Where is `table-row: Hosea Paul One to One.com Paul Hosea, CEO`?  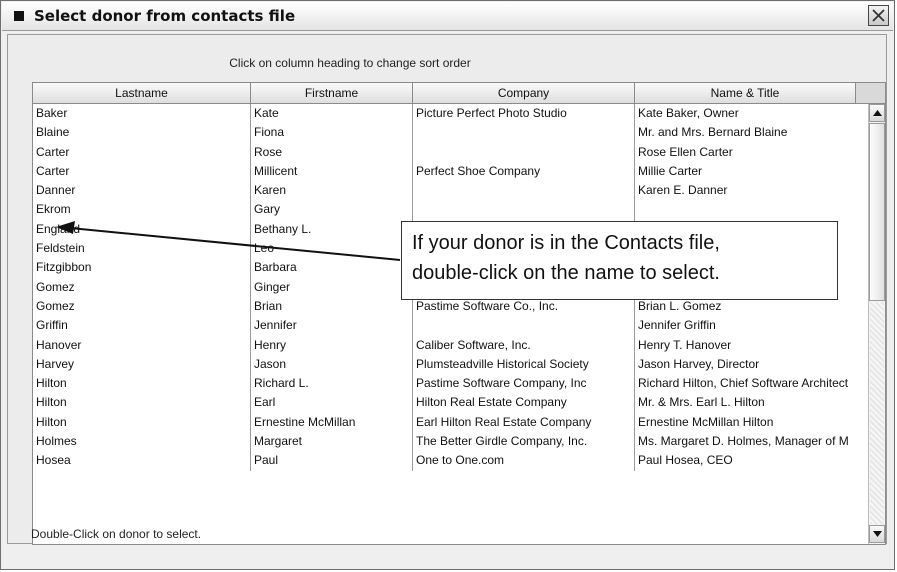
table-row: Hosea Paul One to One.com Paul Hosea, CEO is located at coordinates (450, 461).